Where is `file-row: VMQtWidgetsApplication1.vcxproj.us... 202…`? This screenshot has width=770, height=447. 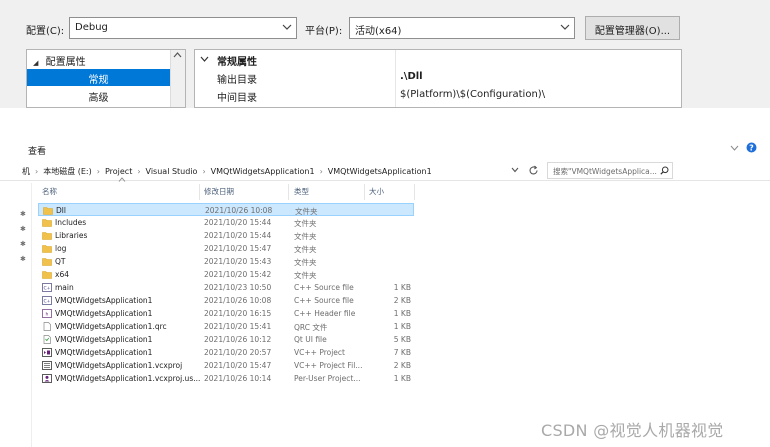 file-row: VMQtWidgetsApplication1.vcxproj.us... 202… is located at coordinates (226, 378).